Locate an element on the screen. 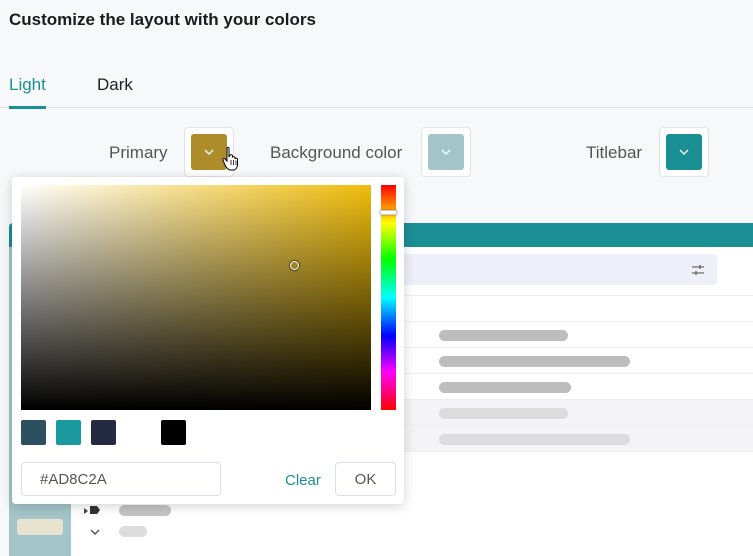 The width and height of the screenshot is (753, 556). tag-icon is located at coordinates (95, 510).